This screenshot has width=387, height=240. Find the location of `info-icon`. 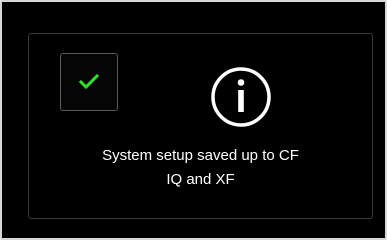

info-icon is located at coordinates (241, 97).